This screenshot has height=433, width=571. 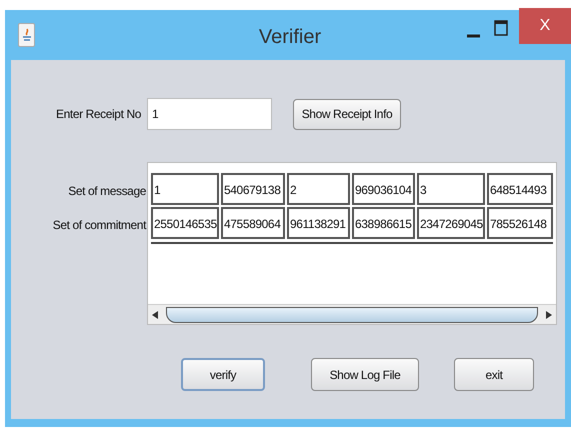 What do you see at coordinates (185, 189) in the screenshot?
I see `table-cell: 1` at bounding box center [185, 189].